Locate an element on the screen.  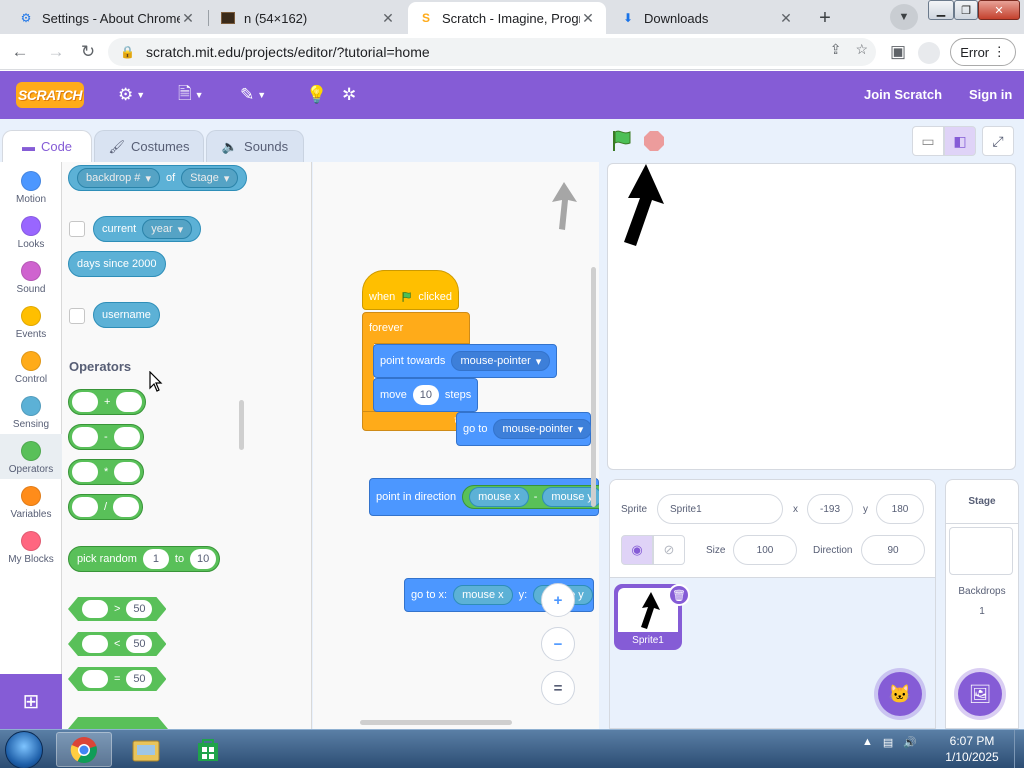
join-scratch-link: Join Scratch is located at coordinates (903, 94).